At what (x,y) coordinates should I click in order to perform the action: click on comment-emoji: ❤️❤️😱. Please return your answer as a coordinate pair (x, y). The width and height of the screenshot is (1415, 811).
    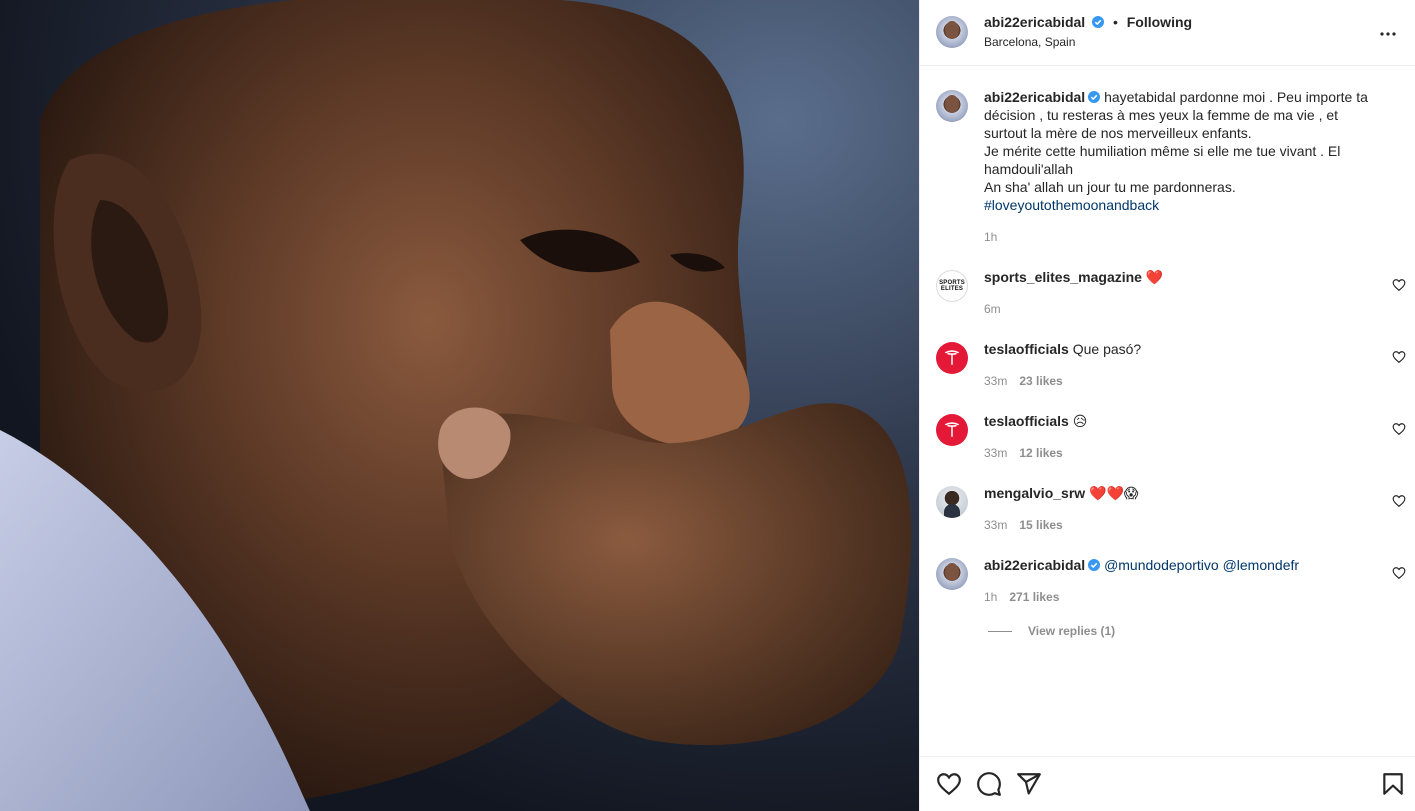
    Looking at the image, I should click on (1114, 493).